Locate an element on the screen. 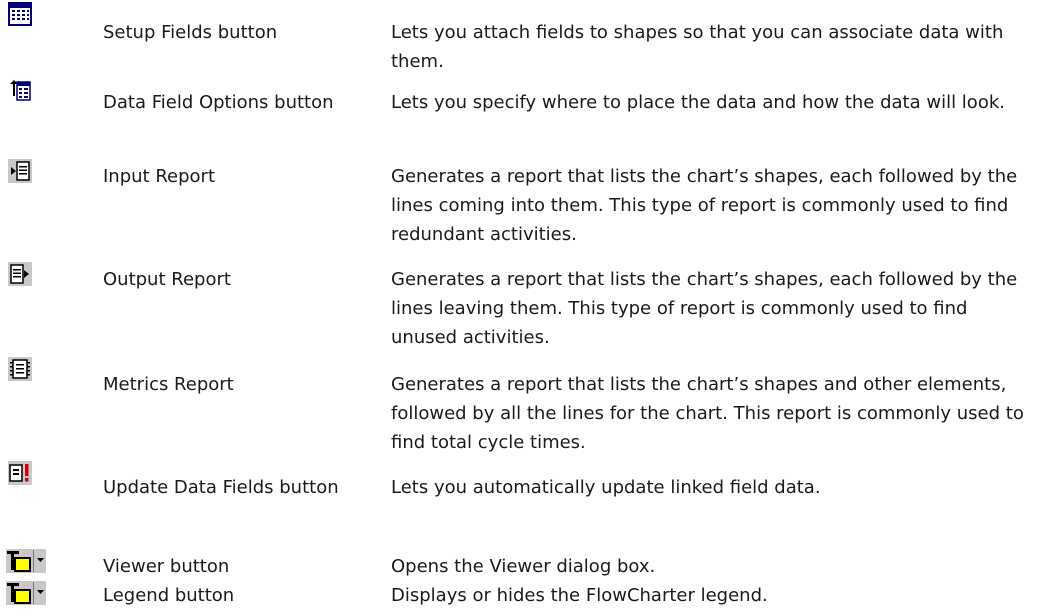  update-data-fields-icon is located at coordinates (20, 473).